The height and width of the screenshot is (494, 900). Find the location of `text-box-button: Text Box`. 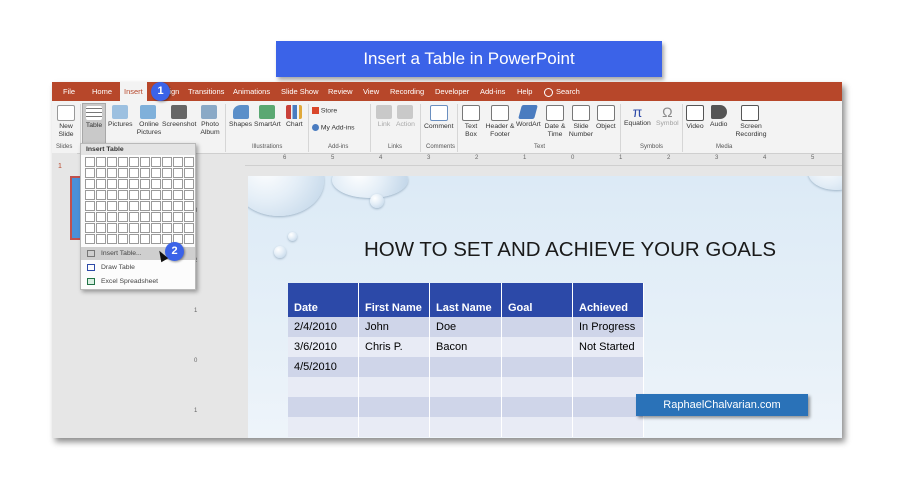

text-box-button: Text Box is located at coordinates (471, 122).